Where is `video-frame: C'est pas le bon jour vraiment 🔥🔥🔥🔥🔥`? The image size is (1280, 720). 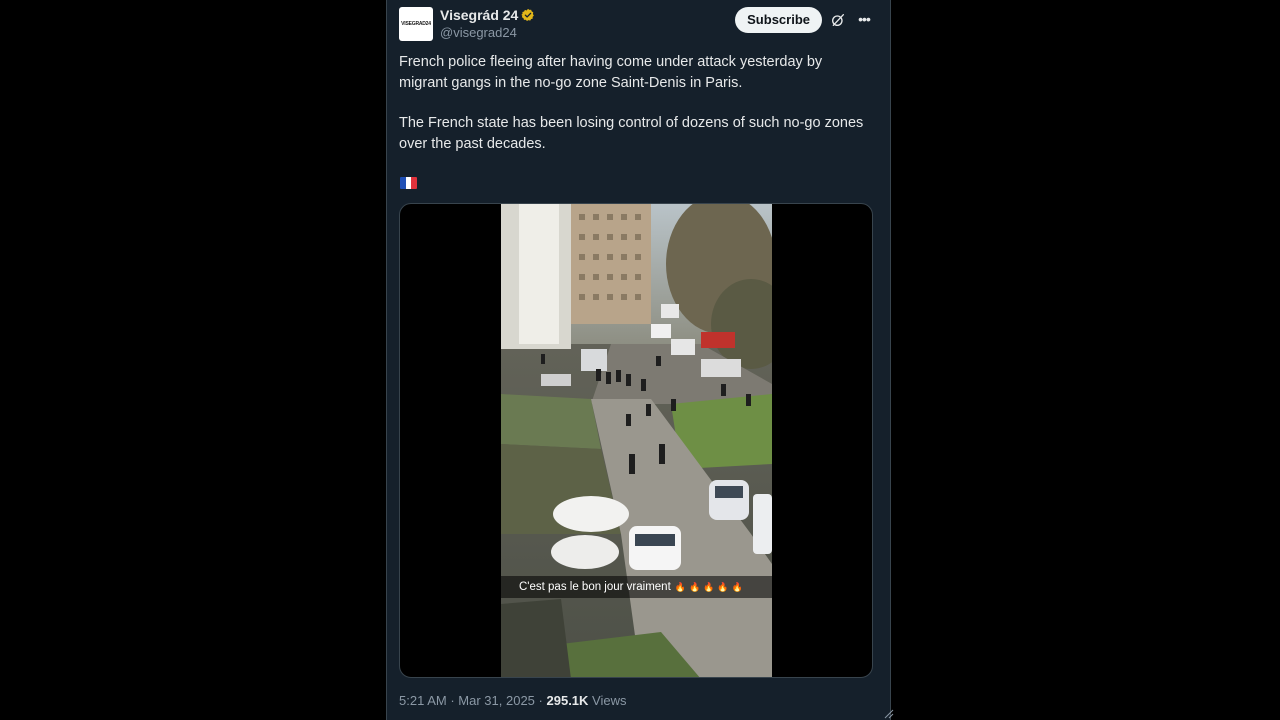 video-frame: C'est pas le bon jour vraiment 🔥🔥🔥🔥🔥 is located at coordinates (636, 440).